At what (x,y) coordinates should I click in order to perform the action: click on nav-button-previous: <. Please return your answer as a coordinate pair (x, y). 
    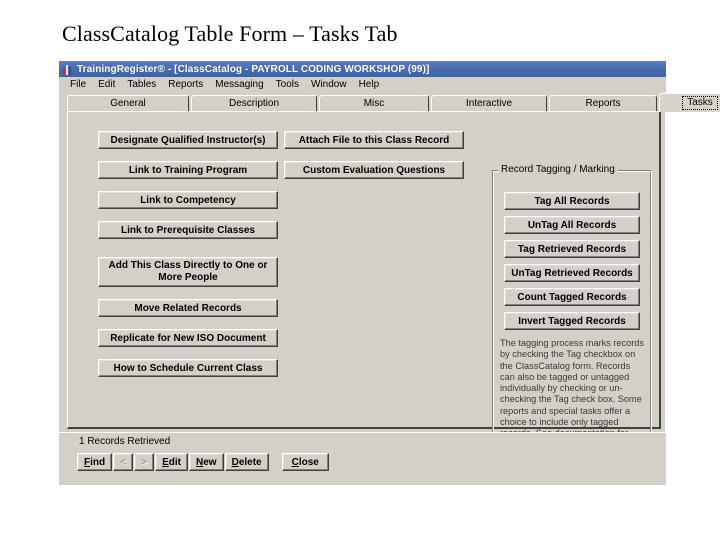
    Looking at the image, I should click on (123, 462).